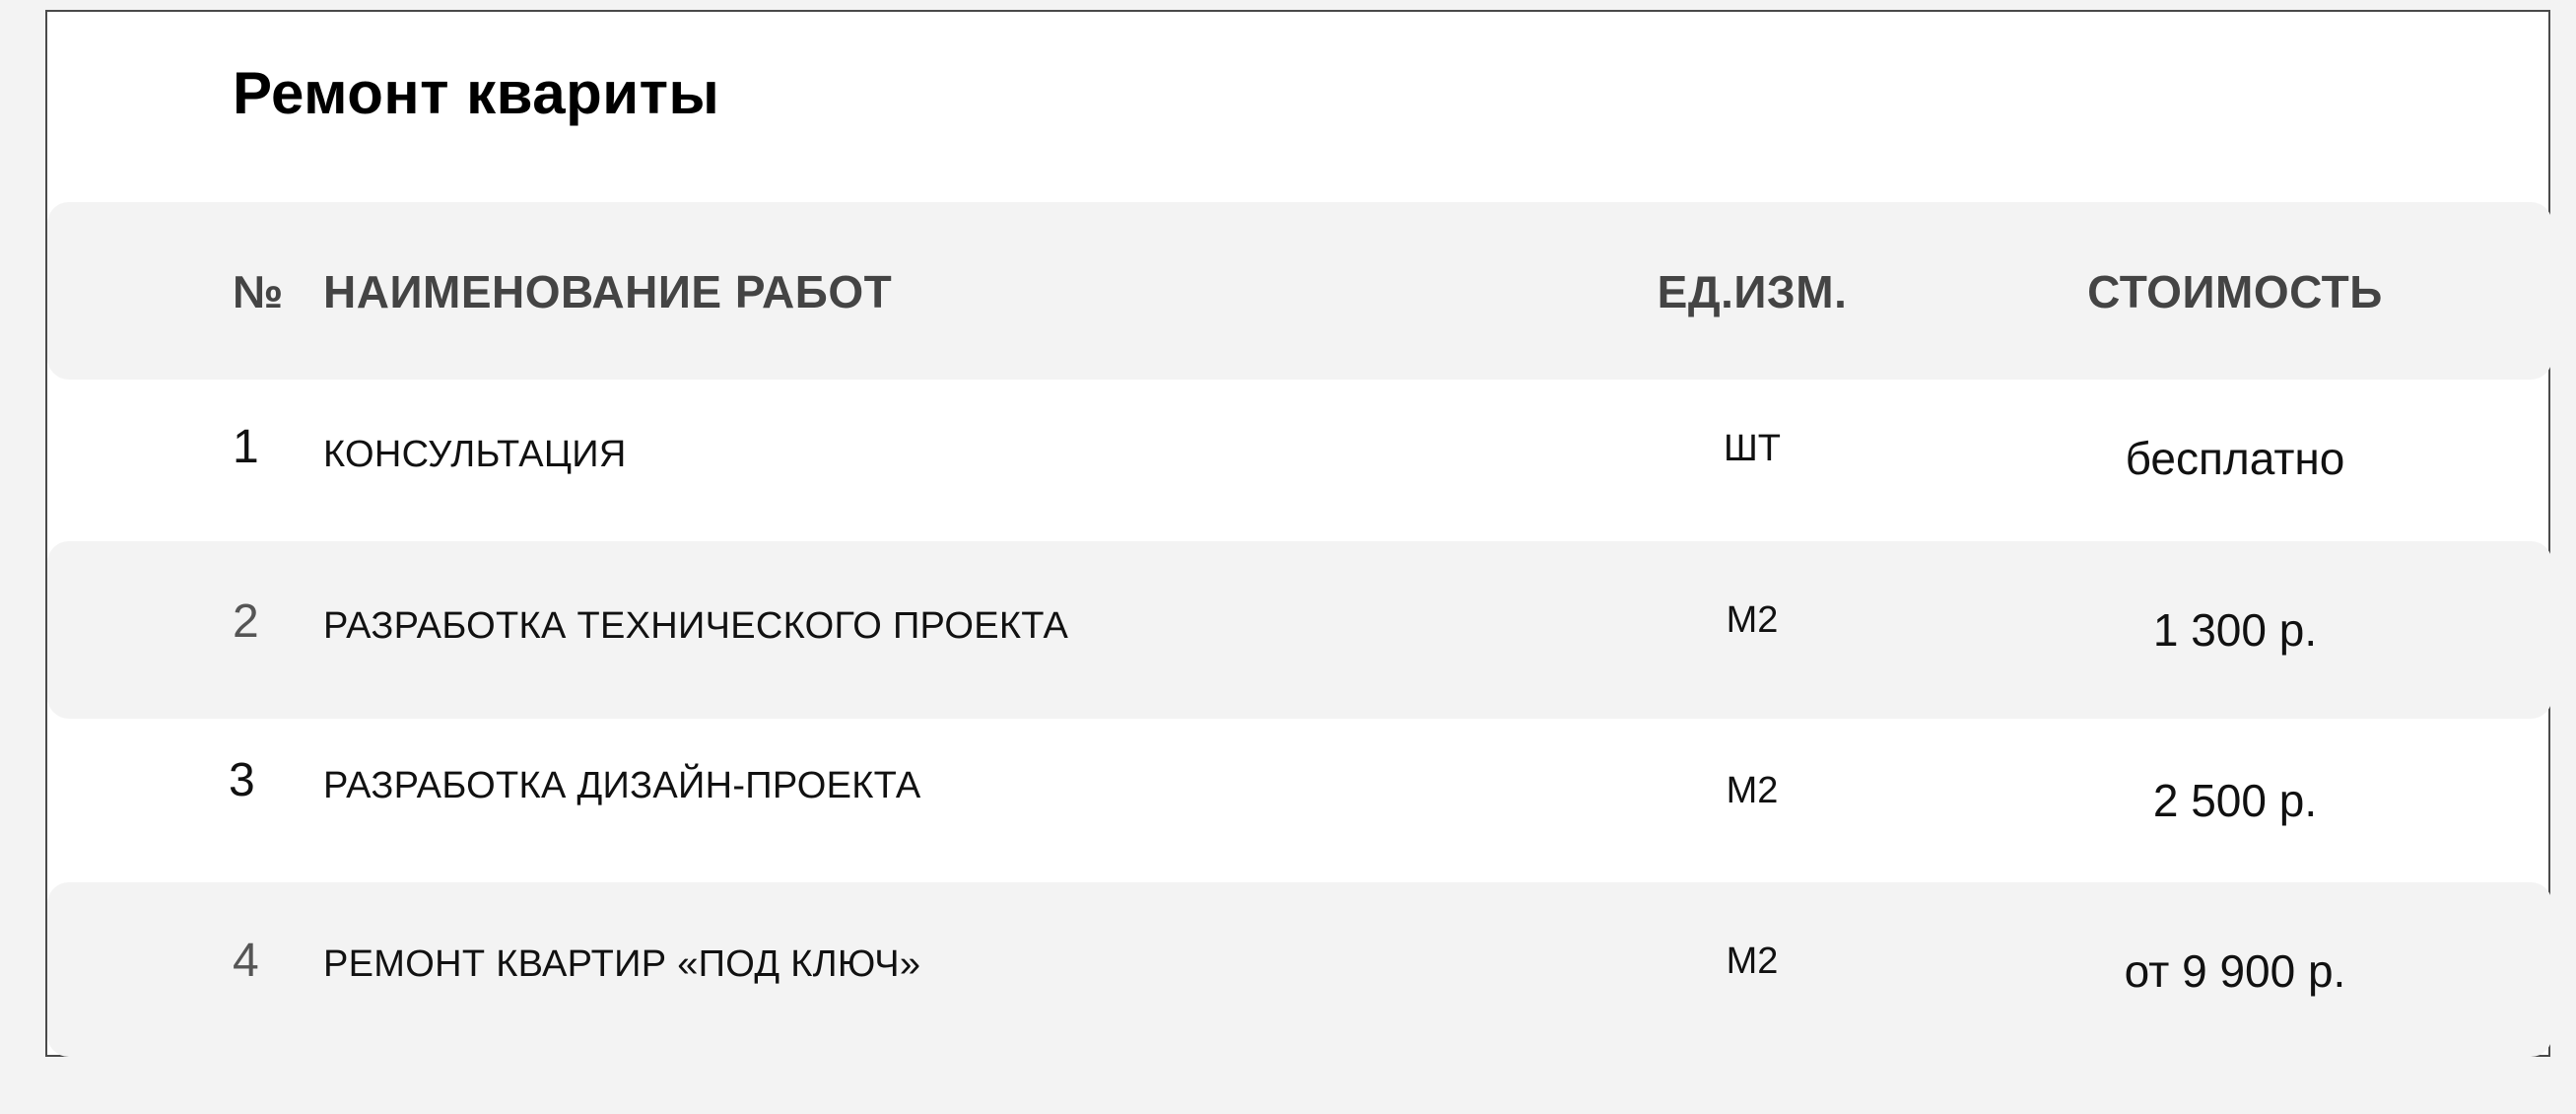 This screenshot has width=2576, height=1114. I want to click on row-unit: ШТ, so click(1752, 449).